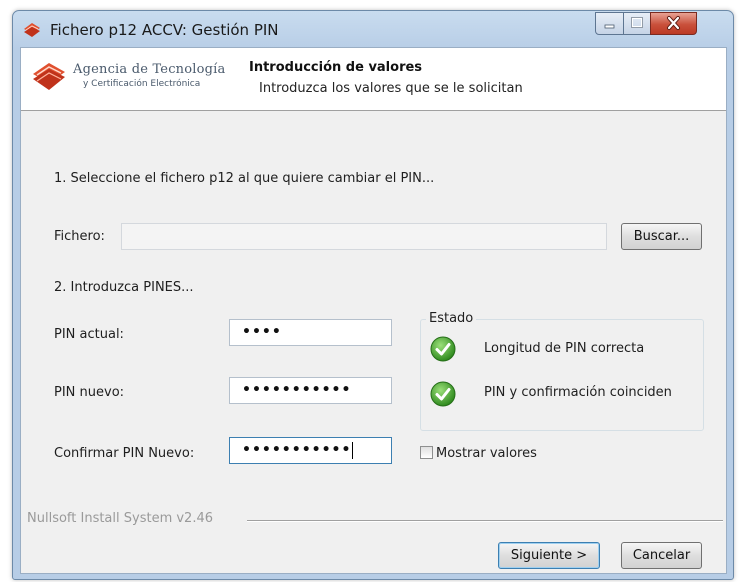 The image size is (739, 582). Describe the element at coordinates (578, 392) in the screenshot. I see `match-status-text: PIN y confirmación coinciden` at that location.